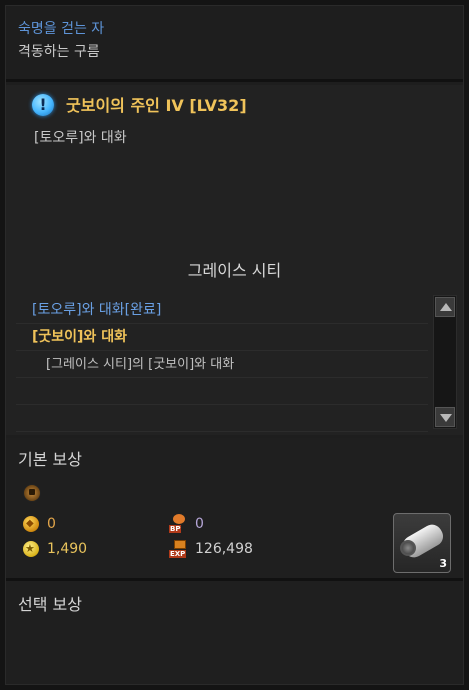  What do you see at coordinates (199, 524) in the screenshot?
I see `bp-value: 0` at bounding box center [199, 524].